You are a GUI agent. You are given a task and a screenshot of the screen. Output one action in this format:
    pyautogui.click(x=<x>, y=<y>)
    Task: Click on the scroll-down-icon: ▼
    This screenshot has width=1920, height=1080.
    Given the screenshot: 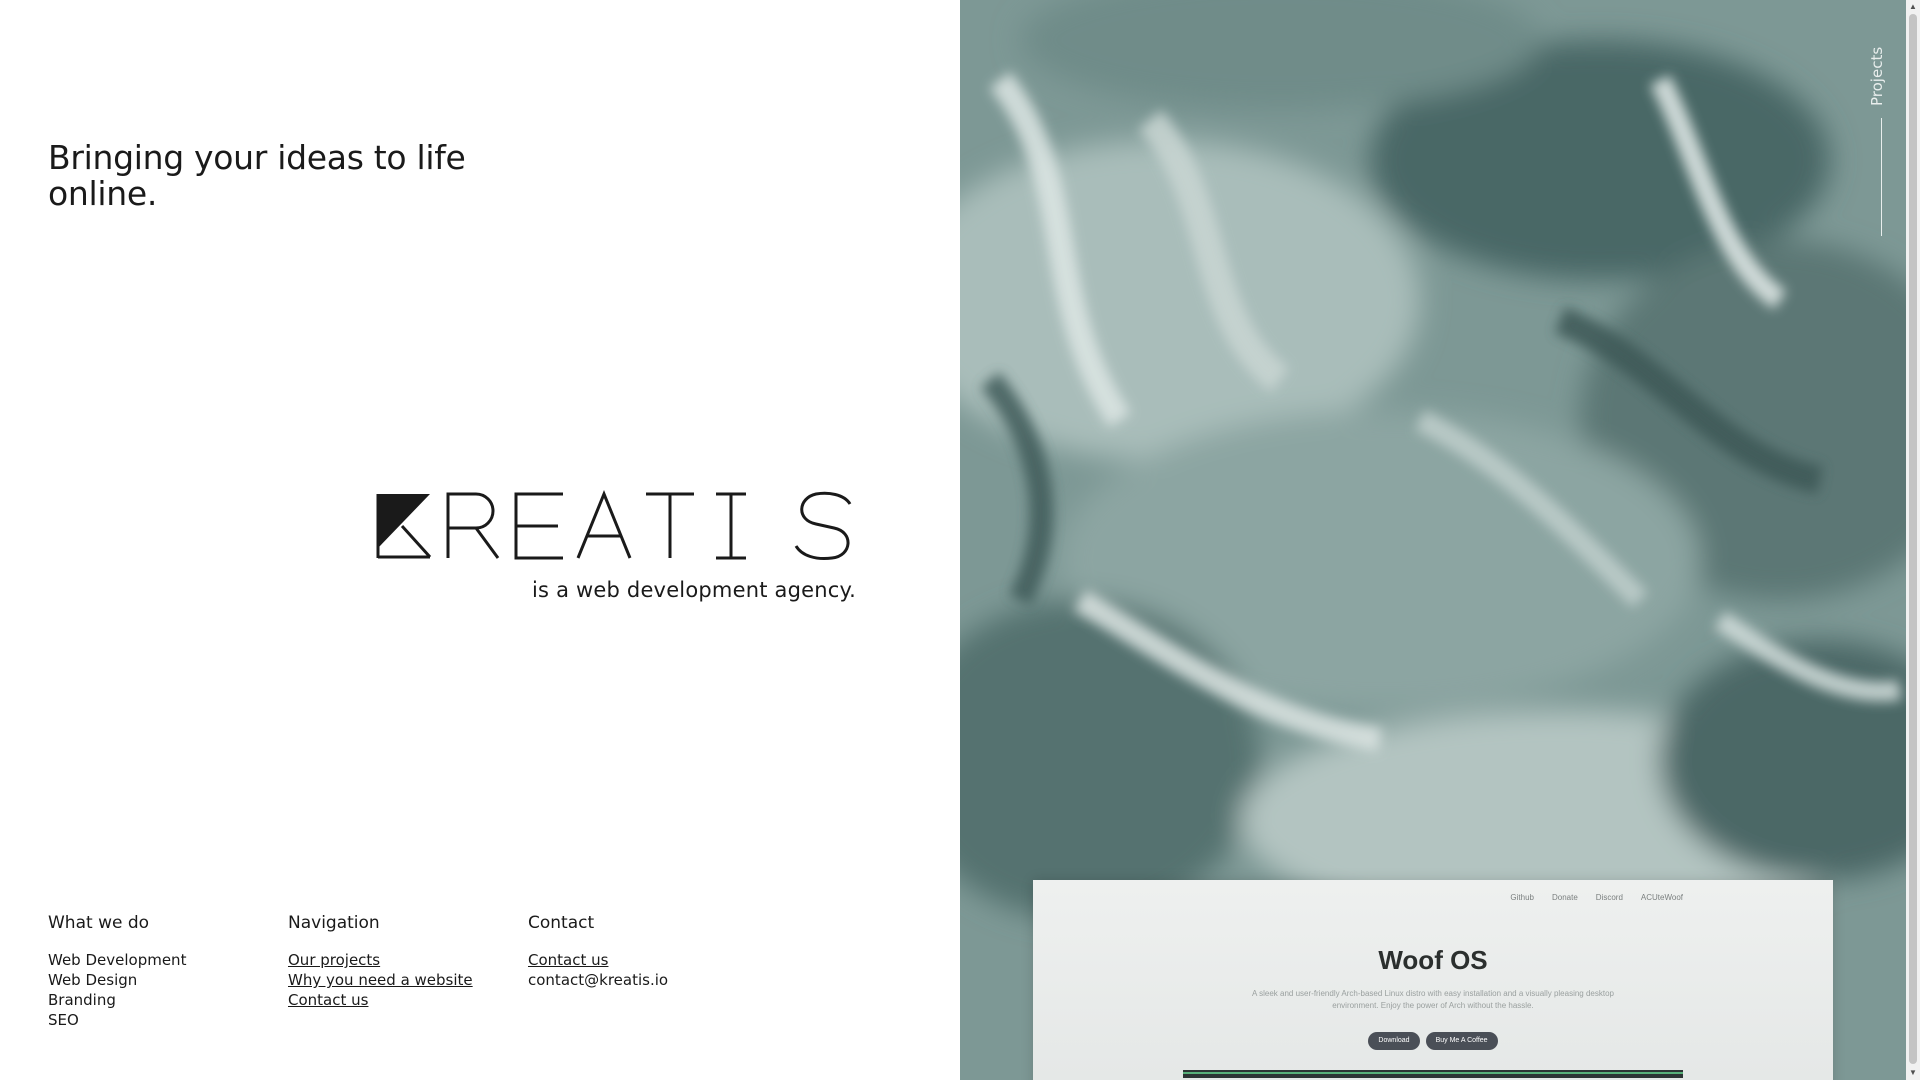 What is the action you would take?
    pyautogui.click(x=1913, y=1073)
    